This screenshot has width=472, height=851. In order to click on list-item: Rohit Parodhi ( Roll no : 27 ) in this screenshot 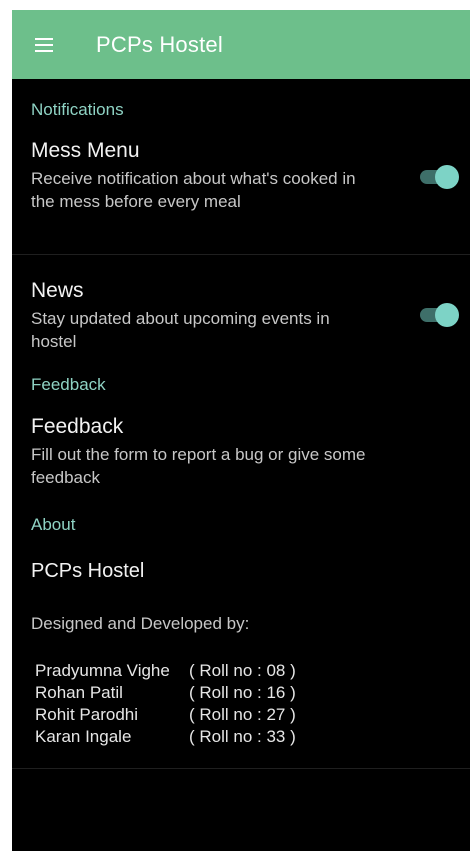, I will do `click(252, 715)`.